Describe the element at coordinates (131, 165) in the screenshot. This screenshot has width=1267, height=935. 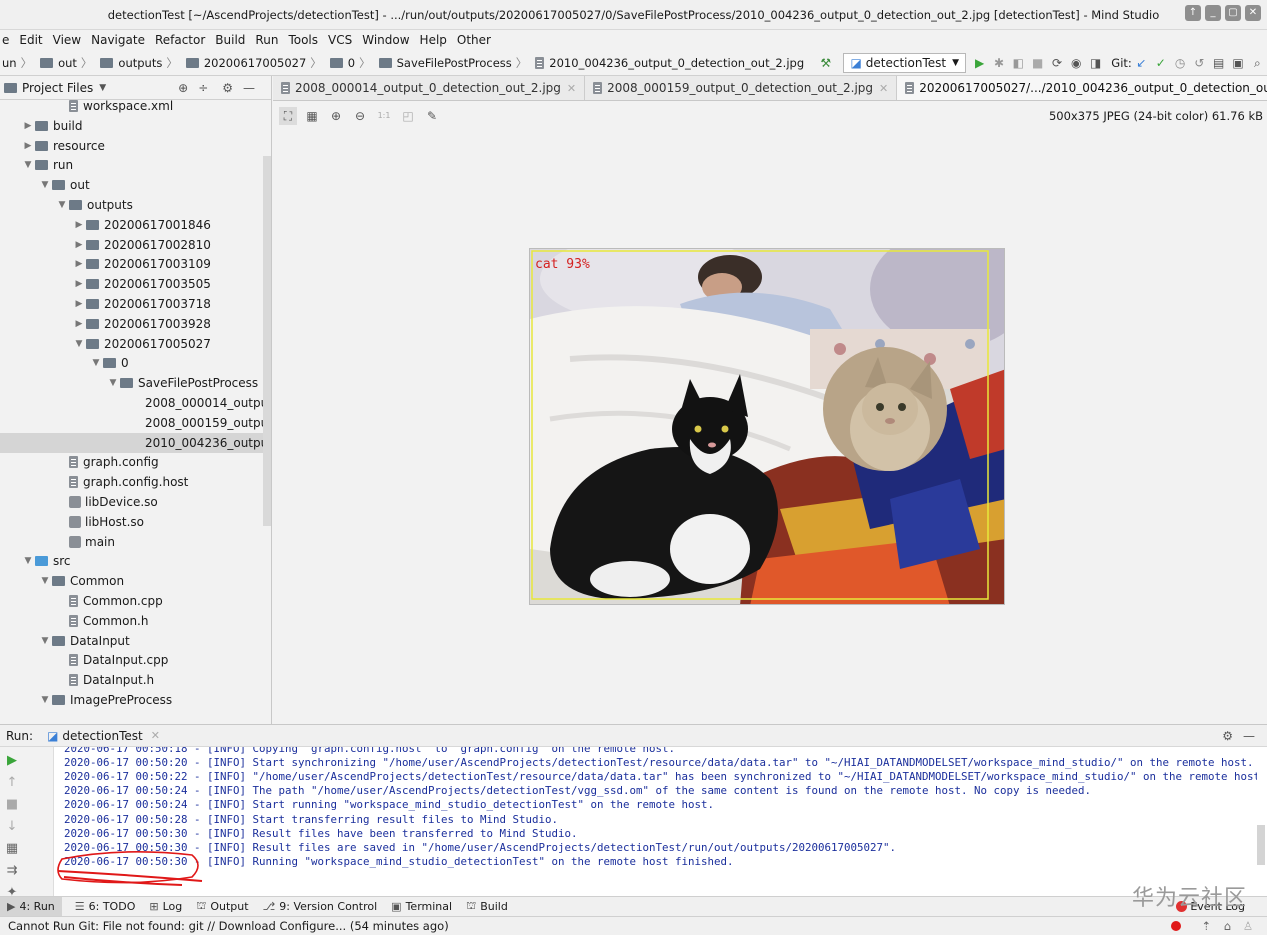
I see `tree-item: ▼ run` at that location.